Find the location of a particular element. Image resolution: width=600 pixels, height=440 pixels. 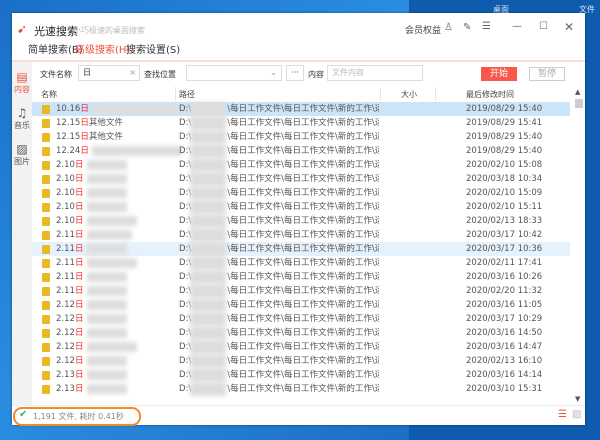

file-name: 2.11日 is located at coordinates (69, 277).